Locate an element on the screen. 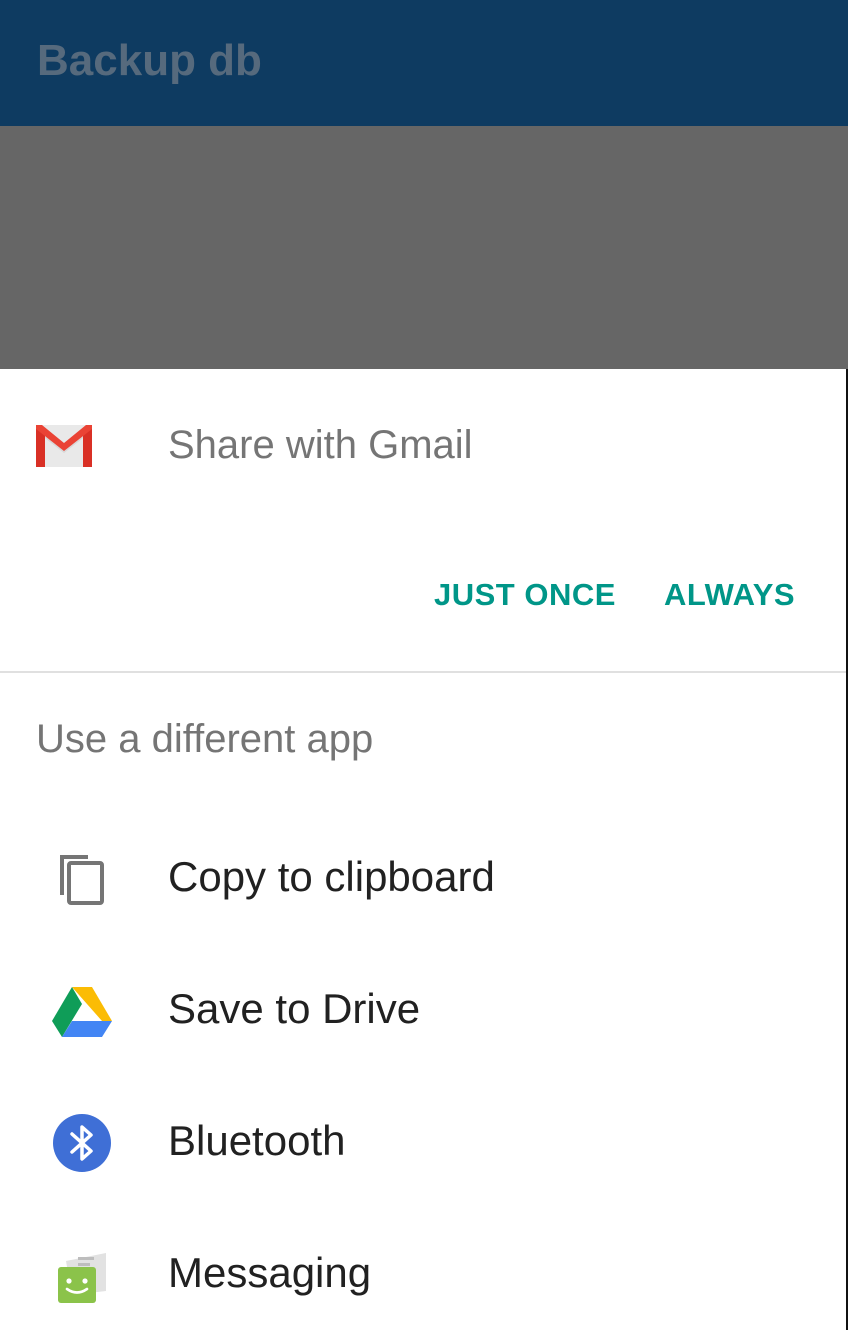  app-item-label: Copy to clipboard is located at coordinates (331, 876).